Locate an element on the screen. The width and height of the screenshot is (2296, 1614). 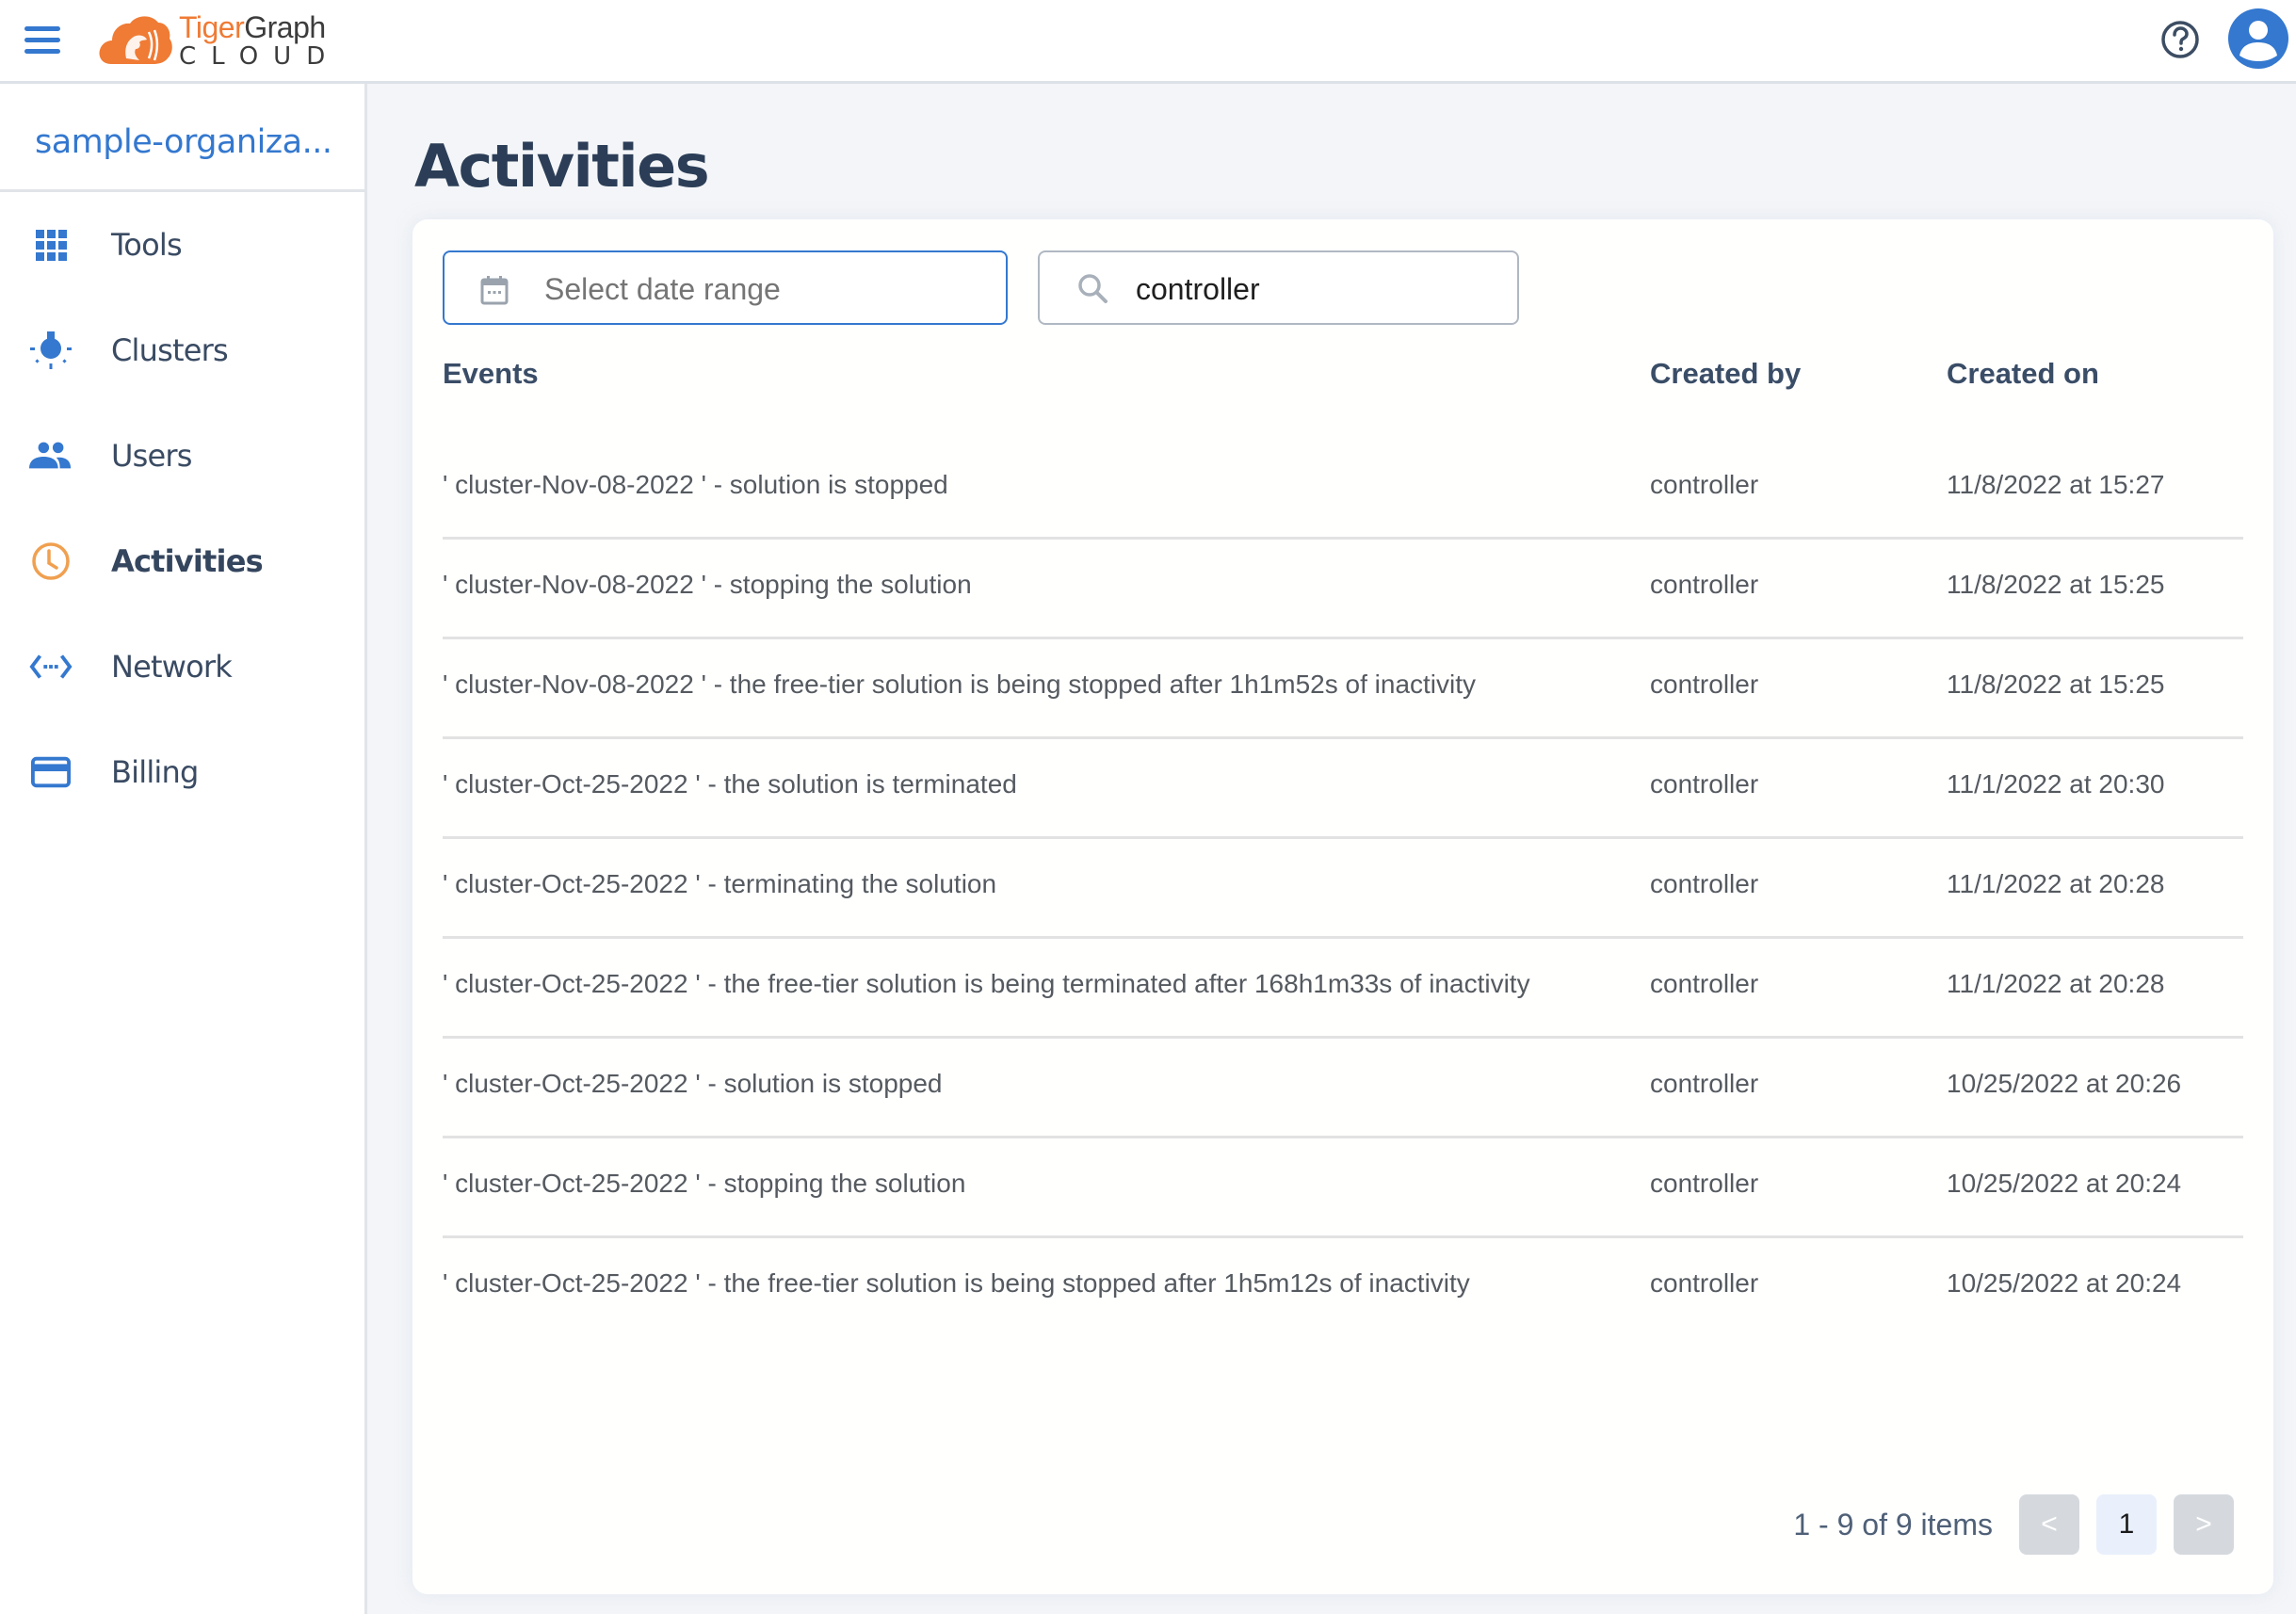
table-header: Events Created by Created on is located at coordinates (1343, 379).